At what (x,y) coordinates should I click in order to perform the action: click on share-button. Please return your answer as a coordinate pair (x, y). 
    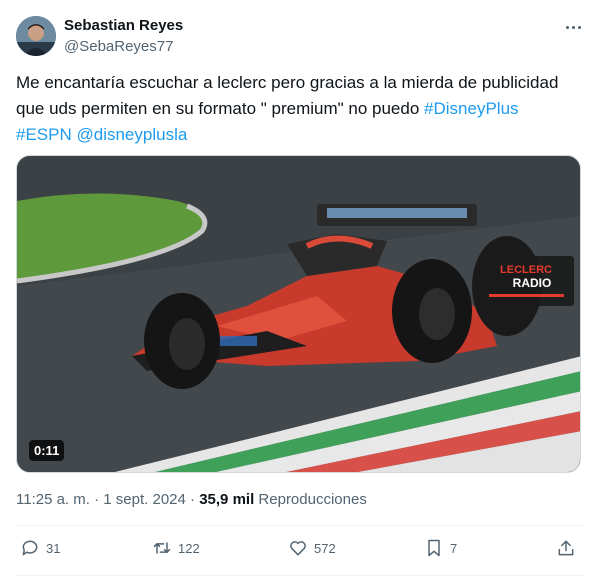
    Looking at the image, I should click on (569, 548).